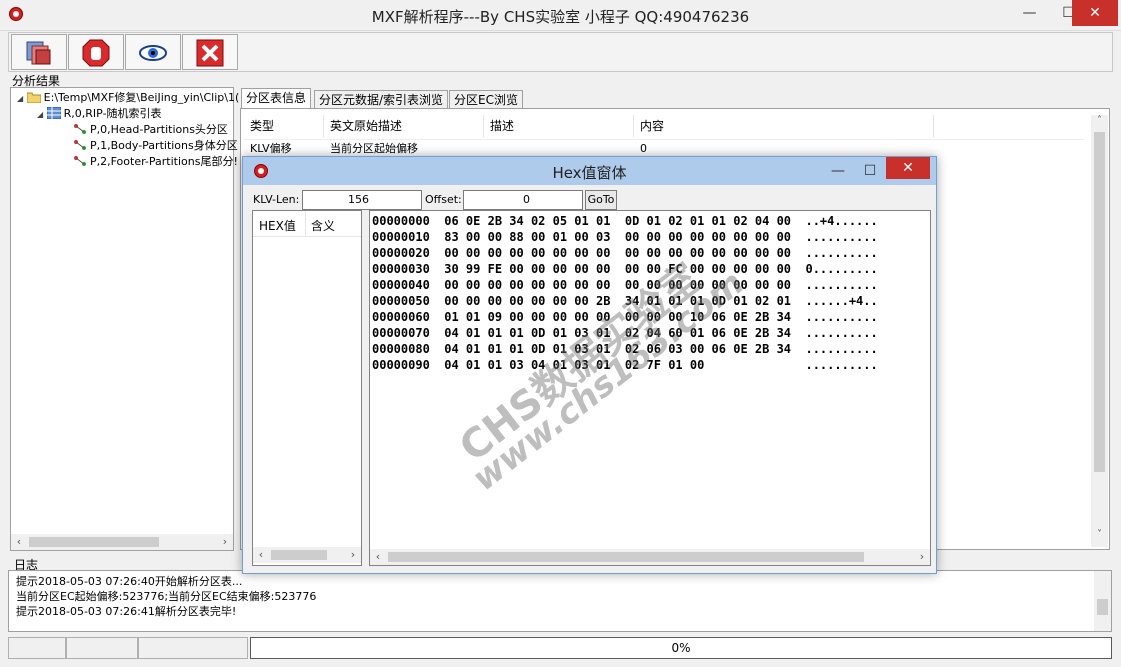 The image size is (1121, 667). I want to click on exit-button, so click(210, 52).